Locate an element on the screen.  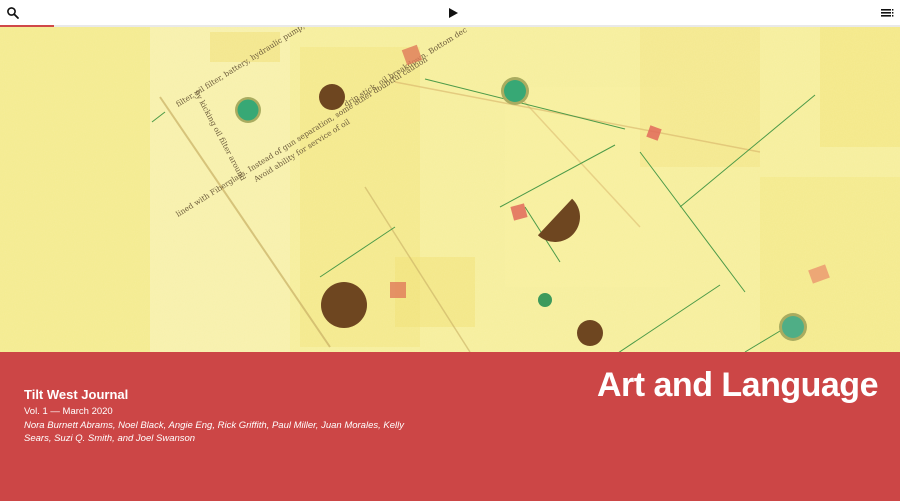
top-toolbar is located at coordinates (450, 13).